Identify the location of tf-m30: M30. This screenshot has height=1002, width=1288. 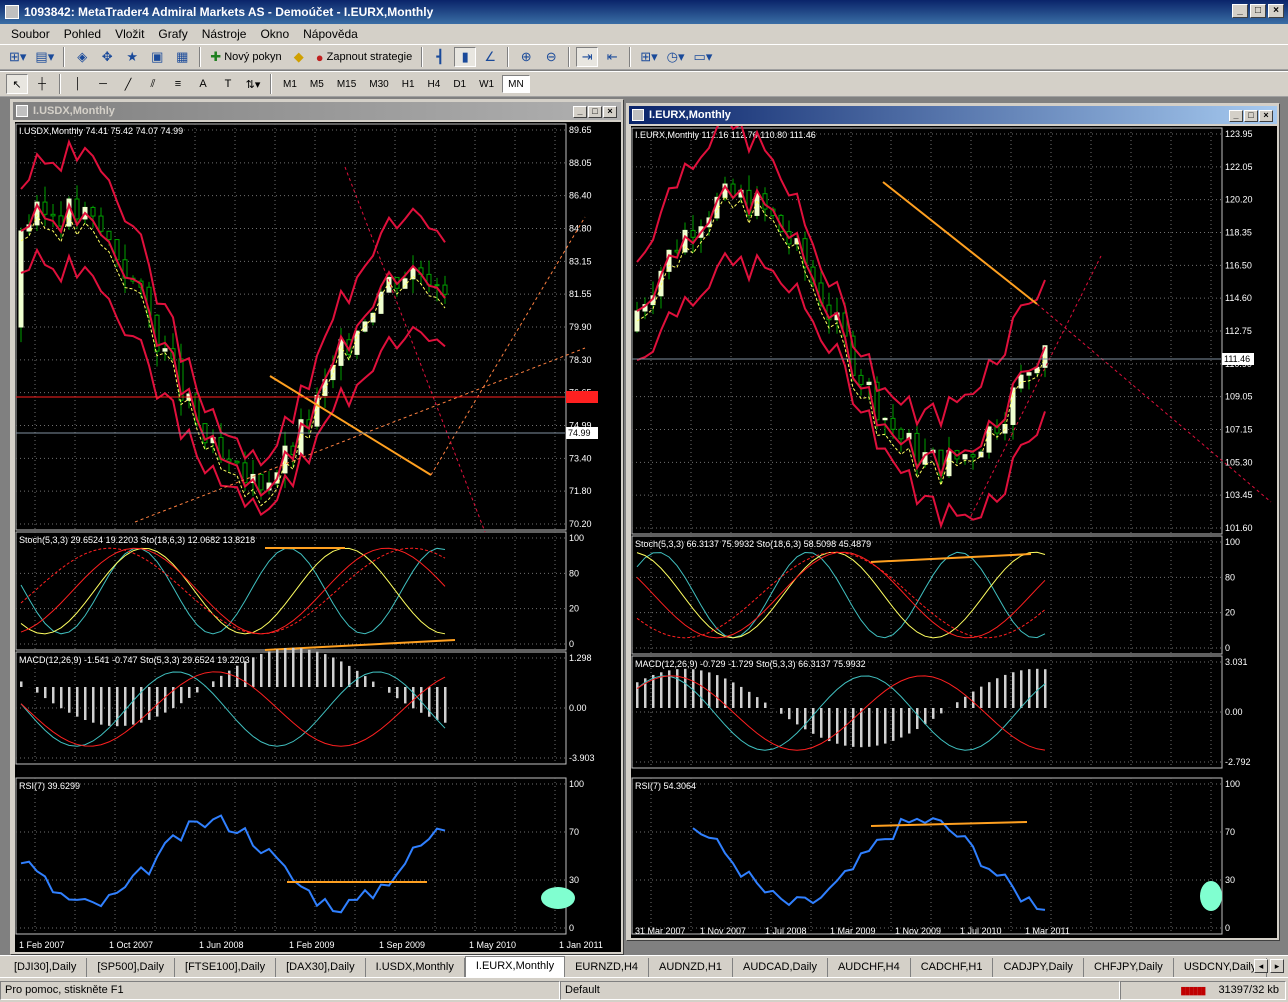
(378, 84).